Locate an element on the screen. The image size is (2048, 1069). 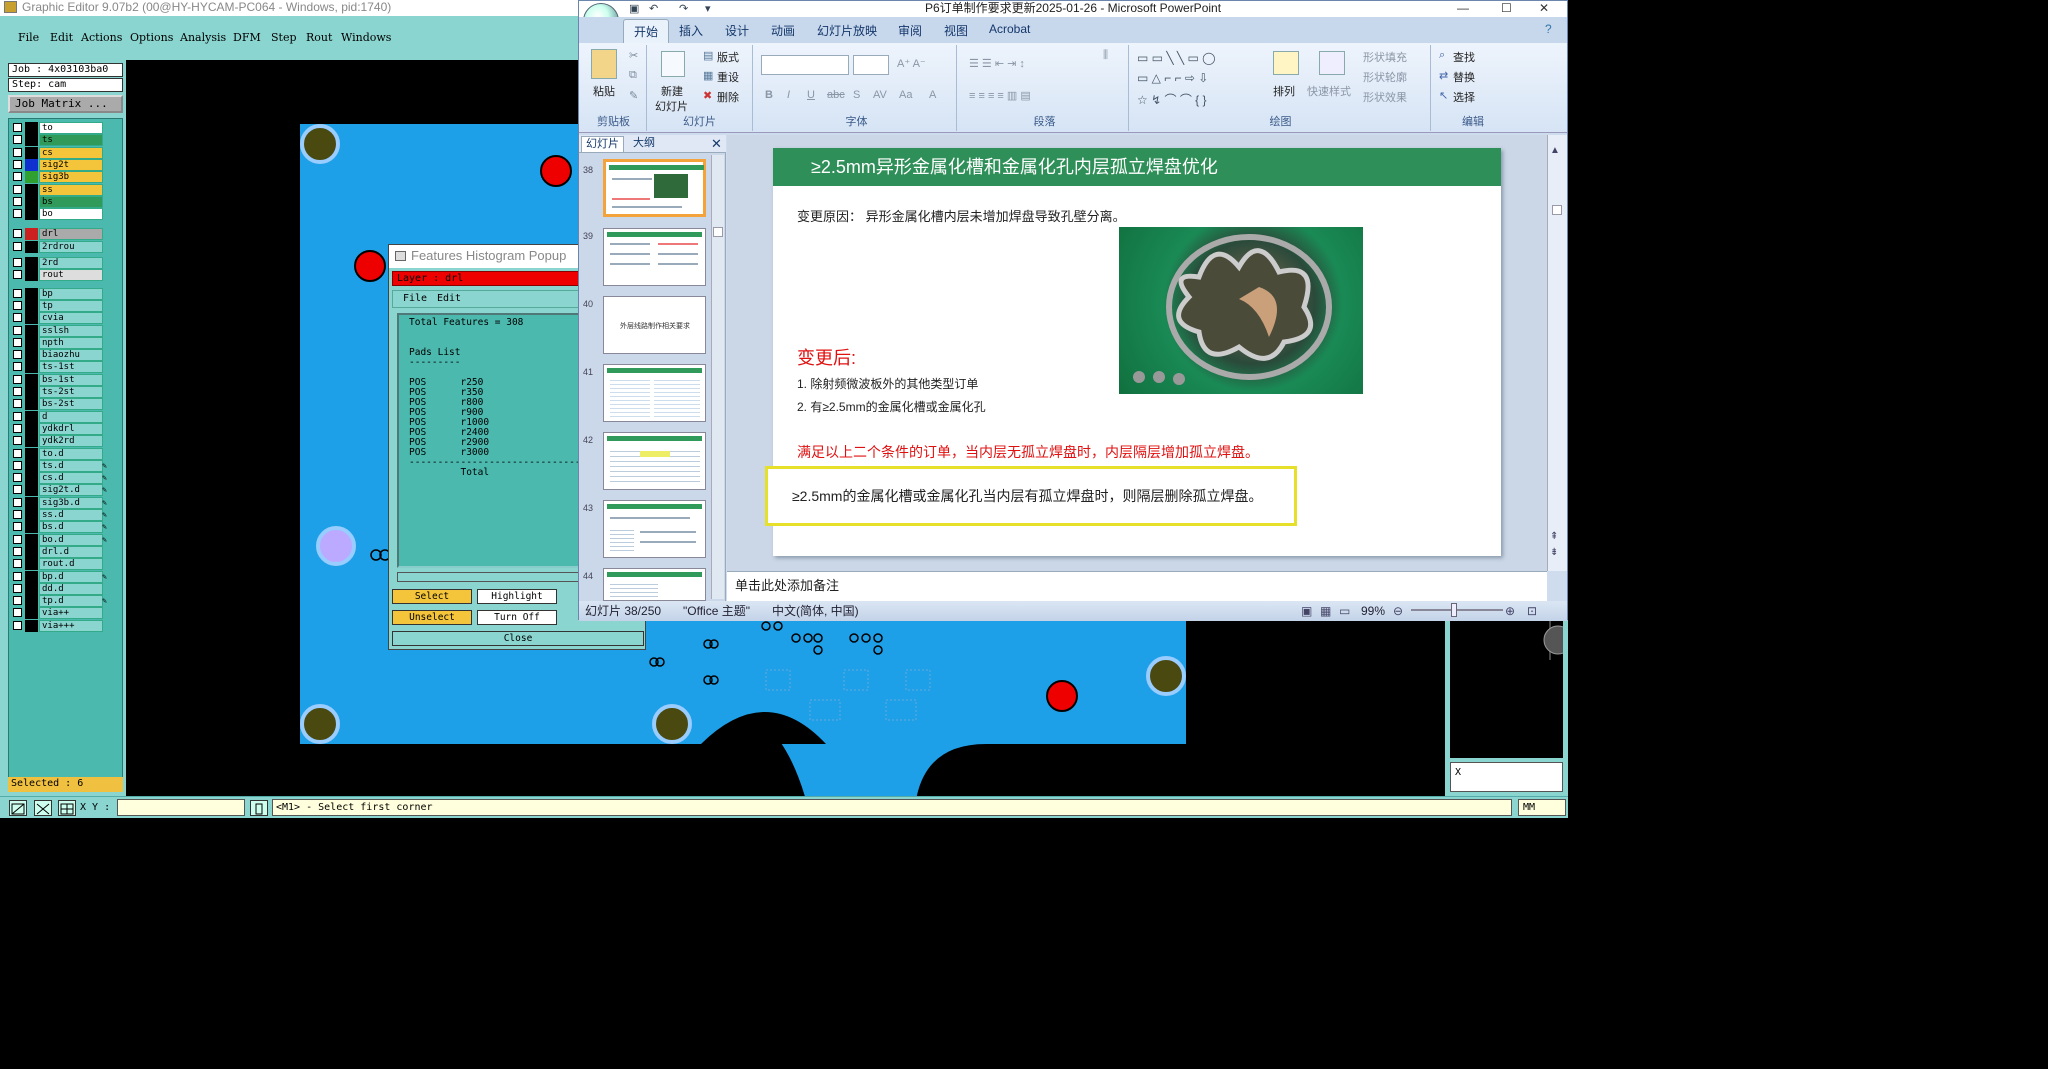
zoom-window-icon is located at coordinates (18, 808).